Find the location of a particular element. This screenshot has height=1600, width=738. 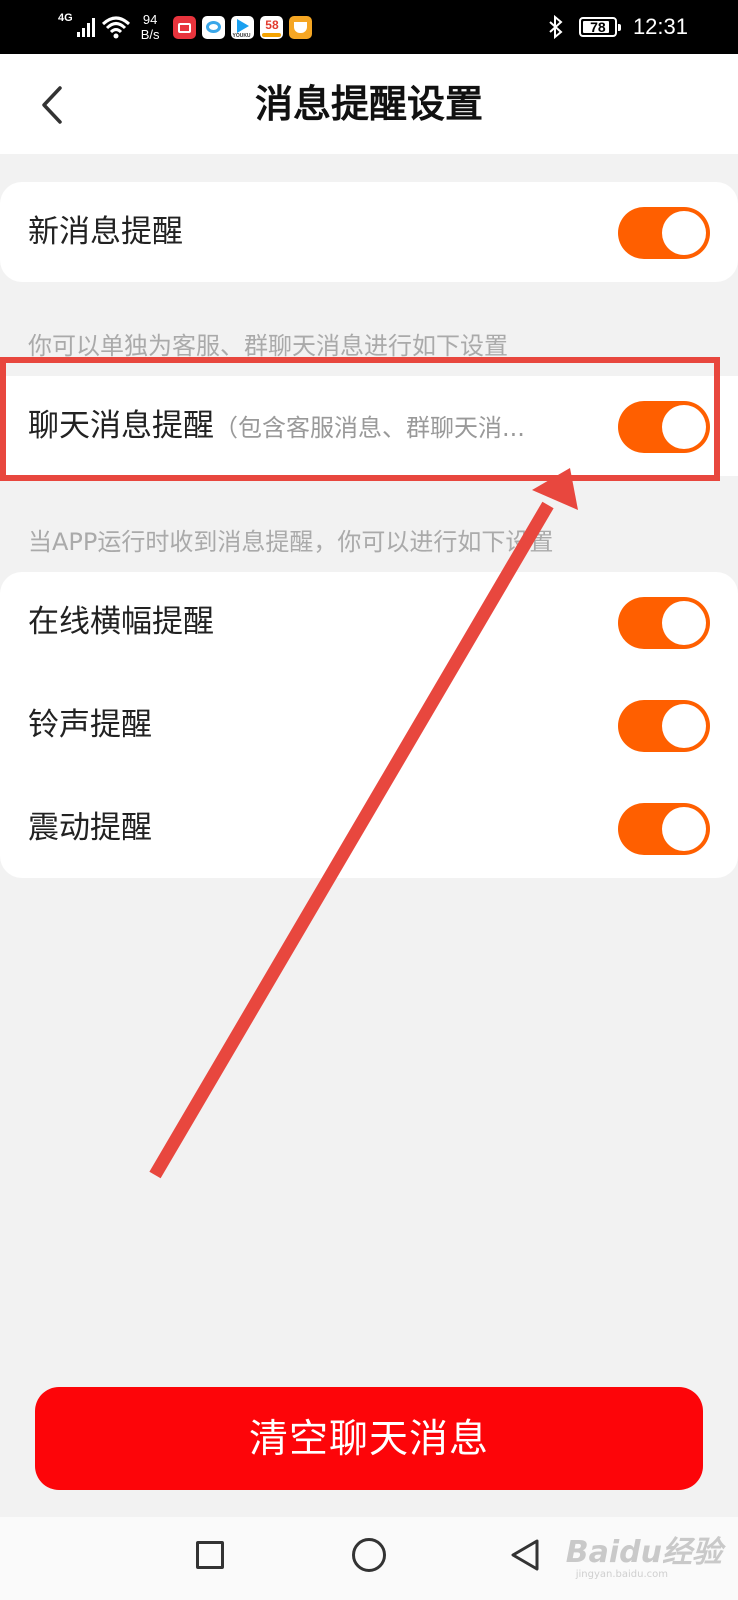

mail-app-icon is located at coordinates (301, 27).